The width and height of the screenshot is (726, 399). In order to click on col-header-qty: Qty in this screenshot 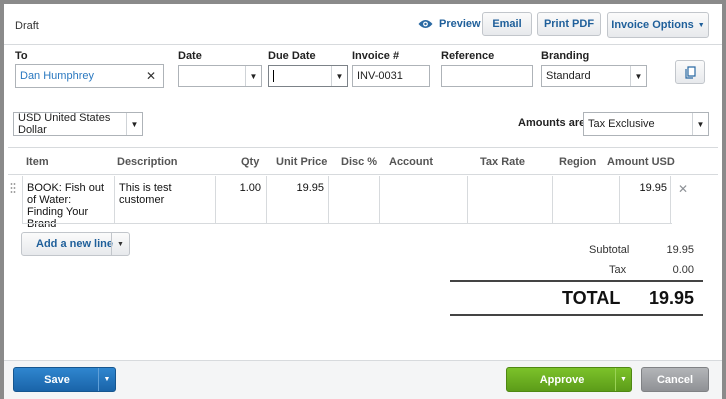, I will do `click(250, 162)`.